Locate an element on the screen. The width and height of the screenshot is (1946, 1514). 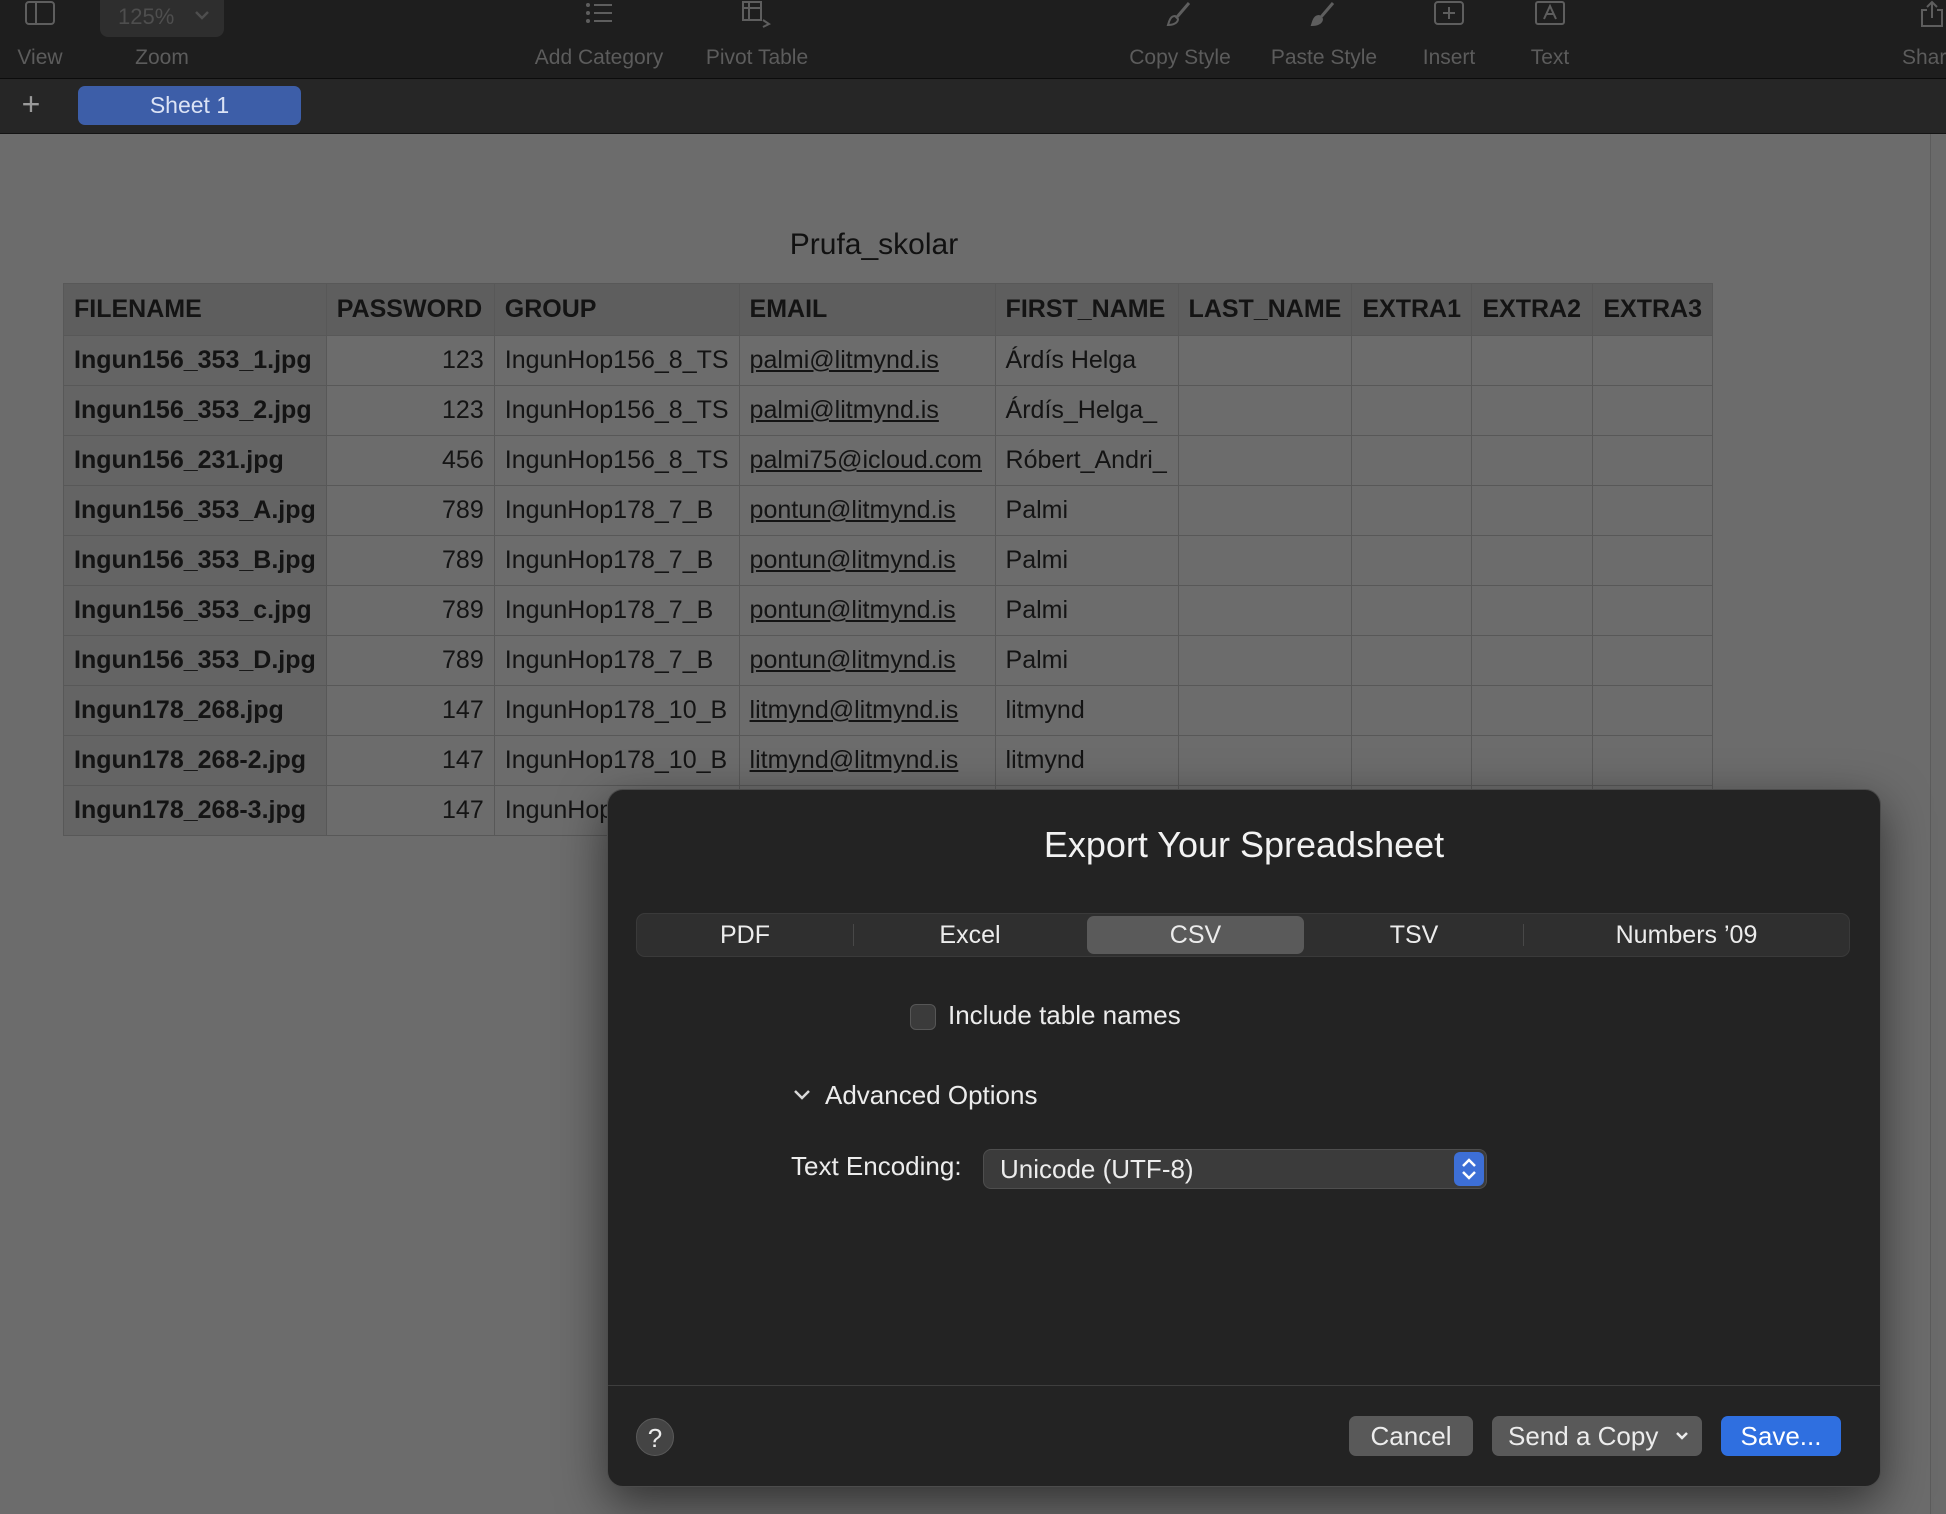
send-a-copy-button: Send a Copy is located at coordinates (1597, 1436).